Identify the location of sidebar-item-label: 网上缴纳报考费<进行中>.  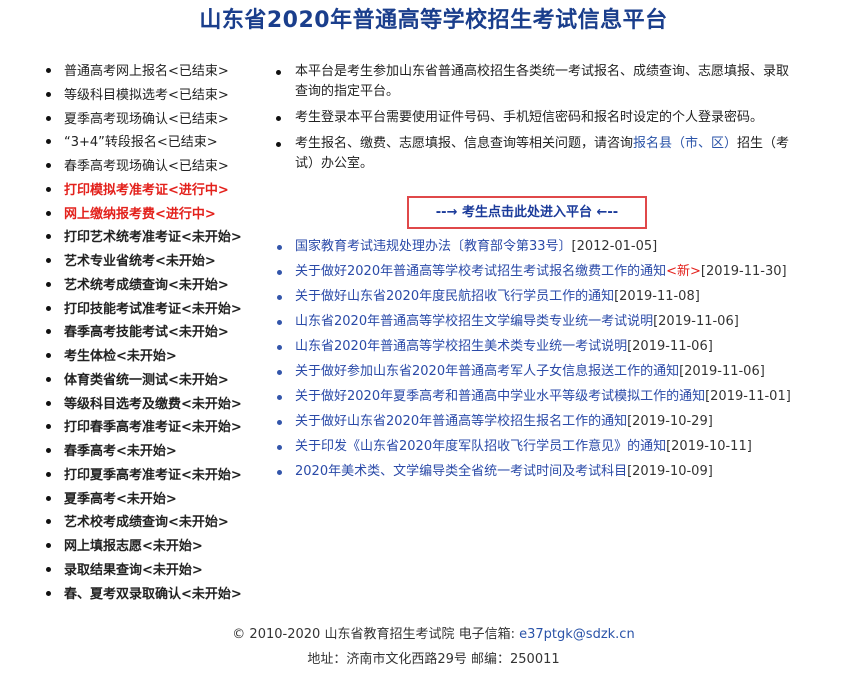
(140, 214).